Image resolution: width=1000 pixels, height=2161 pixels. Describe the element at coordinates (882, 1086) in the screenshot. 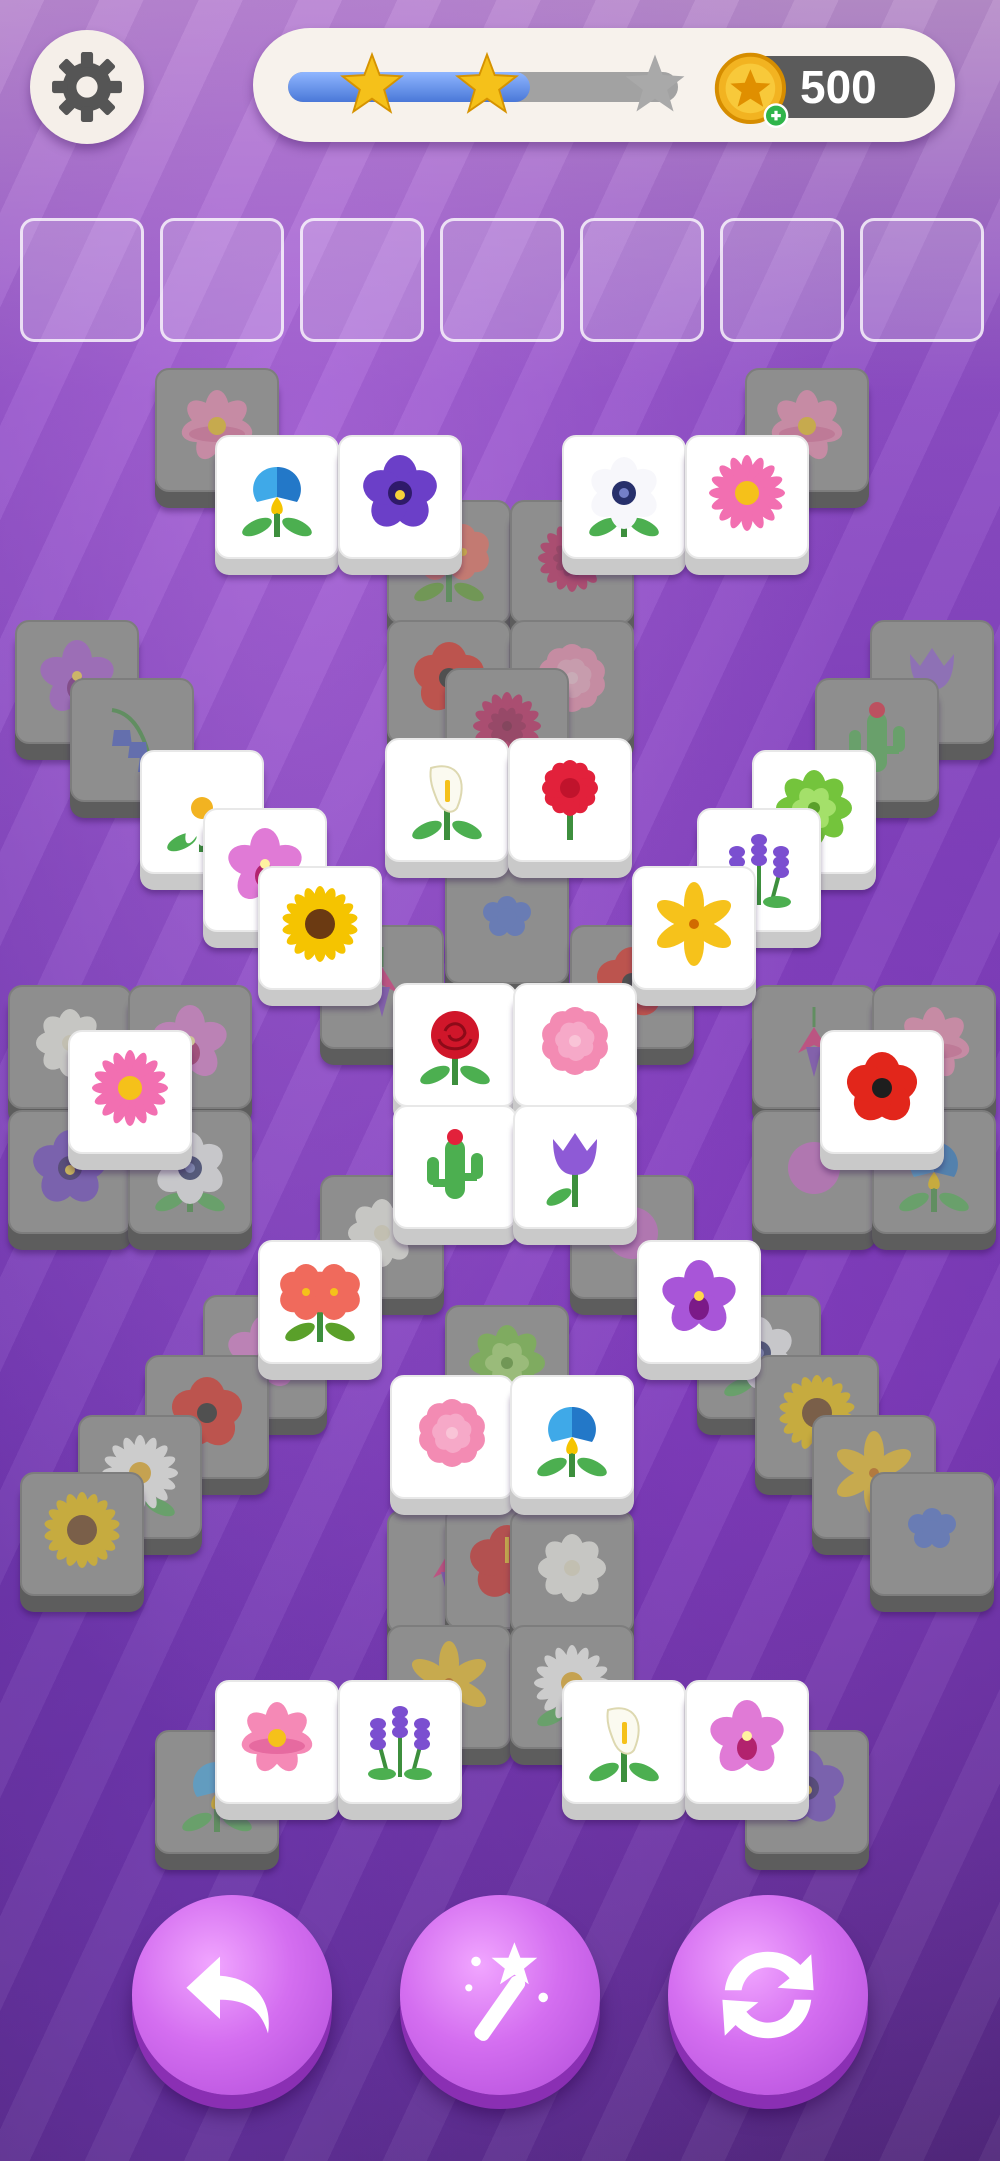

I see `red-poppy-icon` at that location.